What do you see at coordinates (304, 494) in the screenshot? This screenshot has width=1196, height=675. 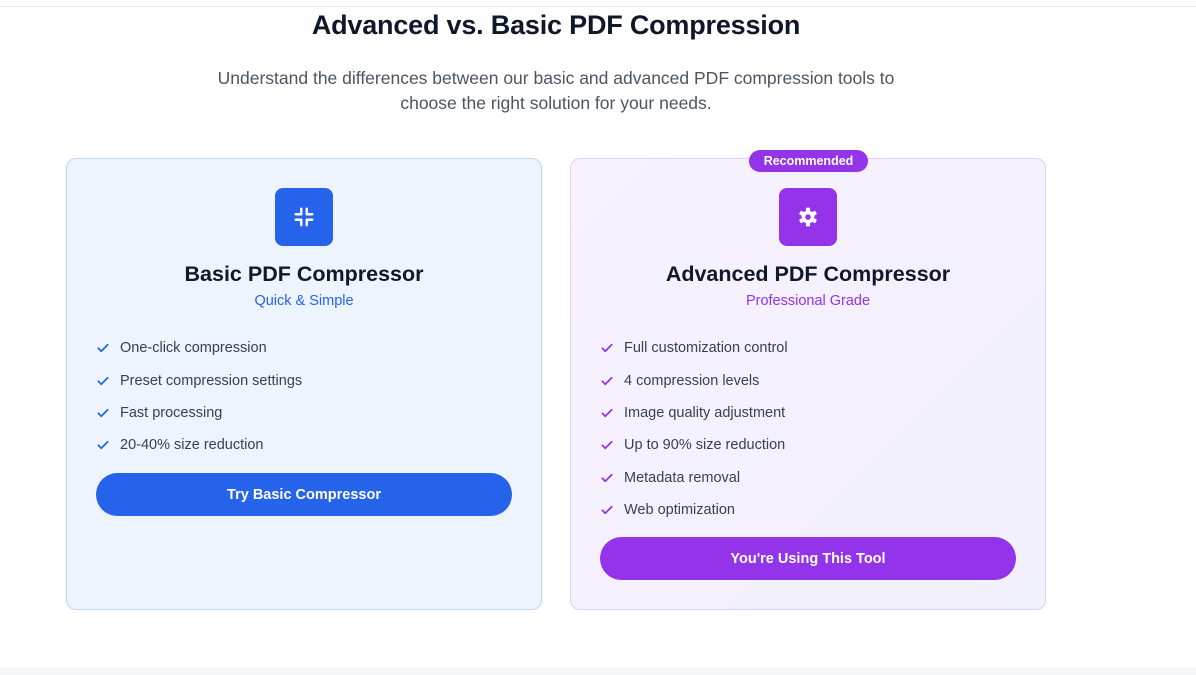 I see `try-basic-compressor-button: Try Basic Compressor` at bounding box center [304, 494].